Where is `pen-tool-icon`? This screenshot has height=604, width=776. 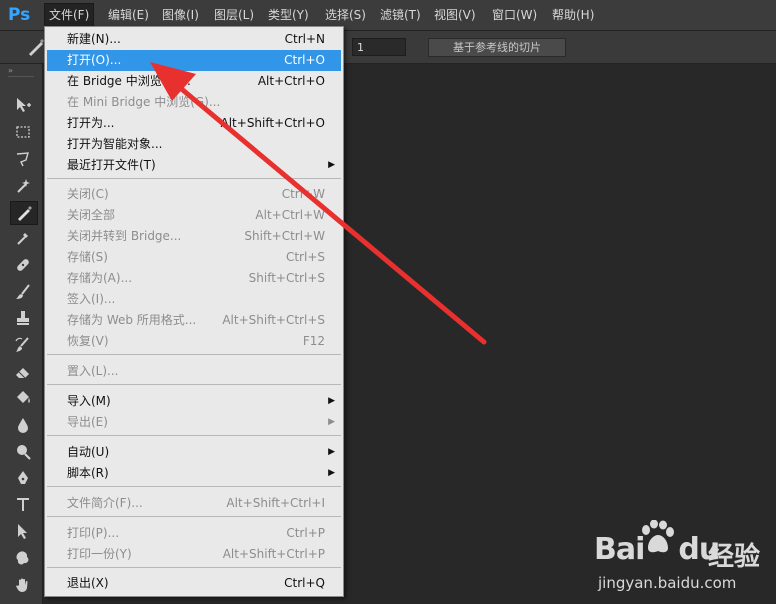
pen-tool-icon is located at coordinates (23, 478).